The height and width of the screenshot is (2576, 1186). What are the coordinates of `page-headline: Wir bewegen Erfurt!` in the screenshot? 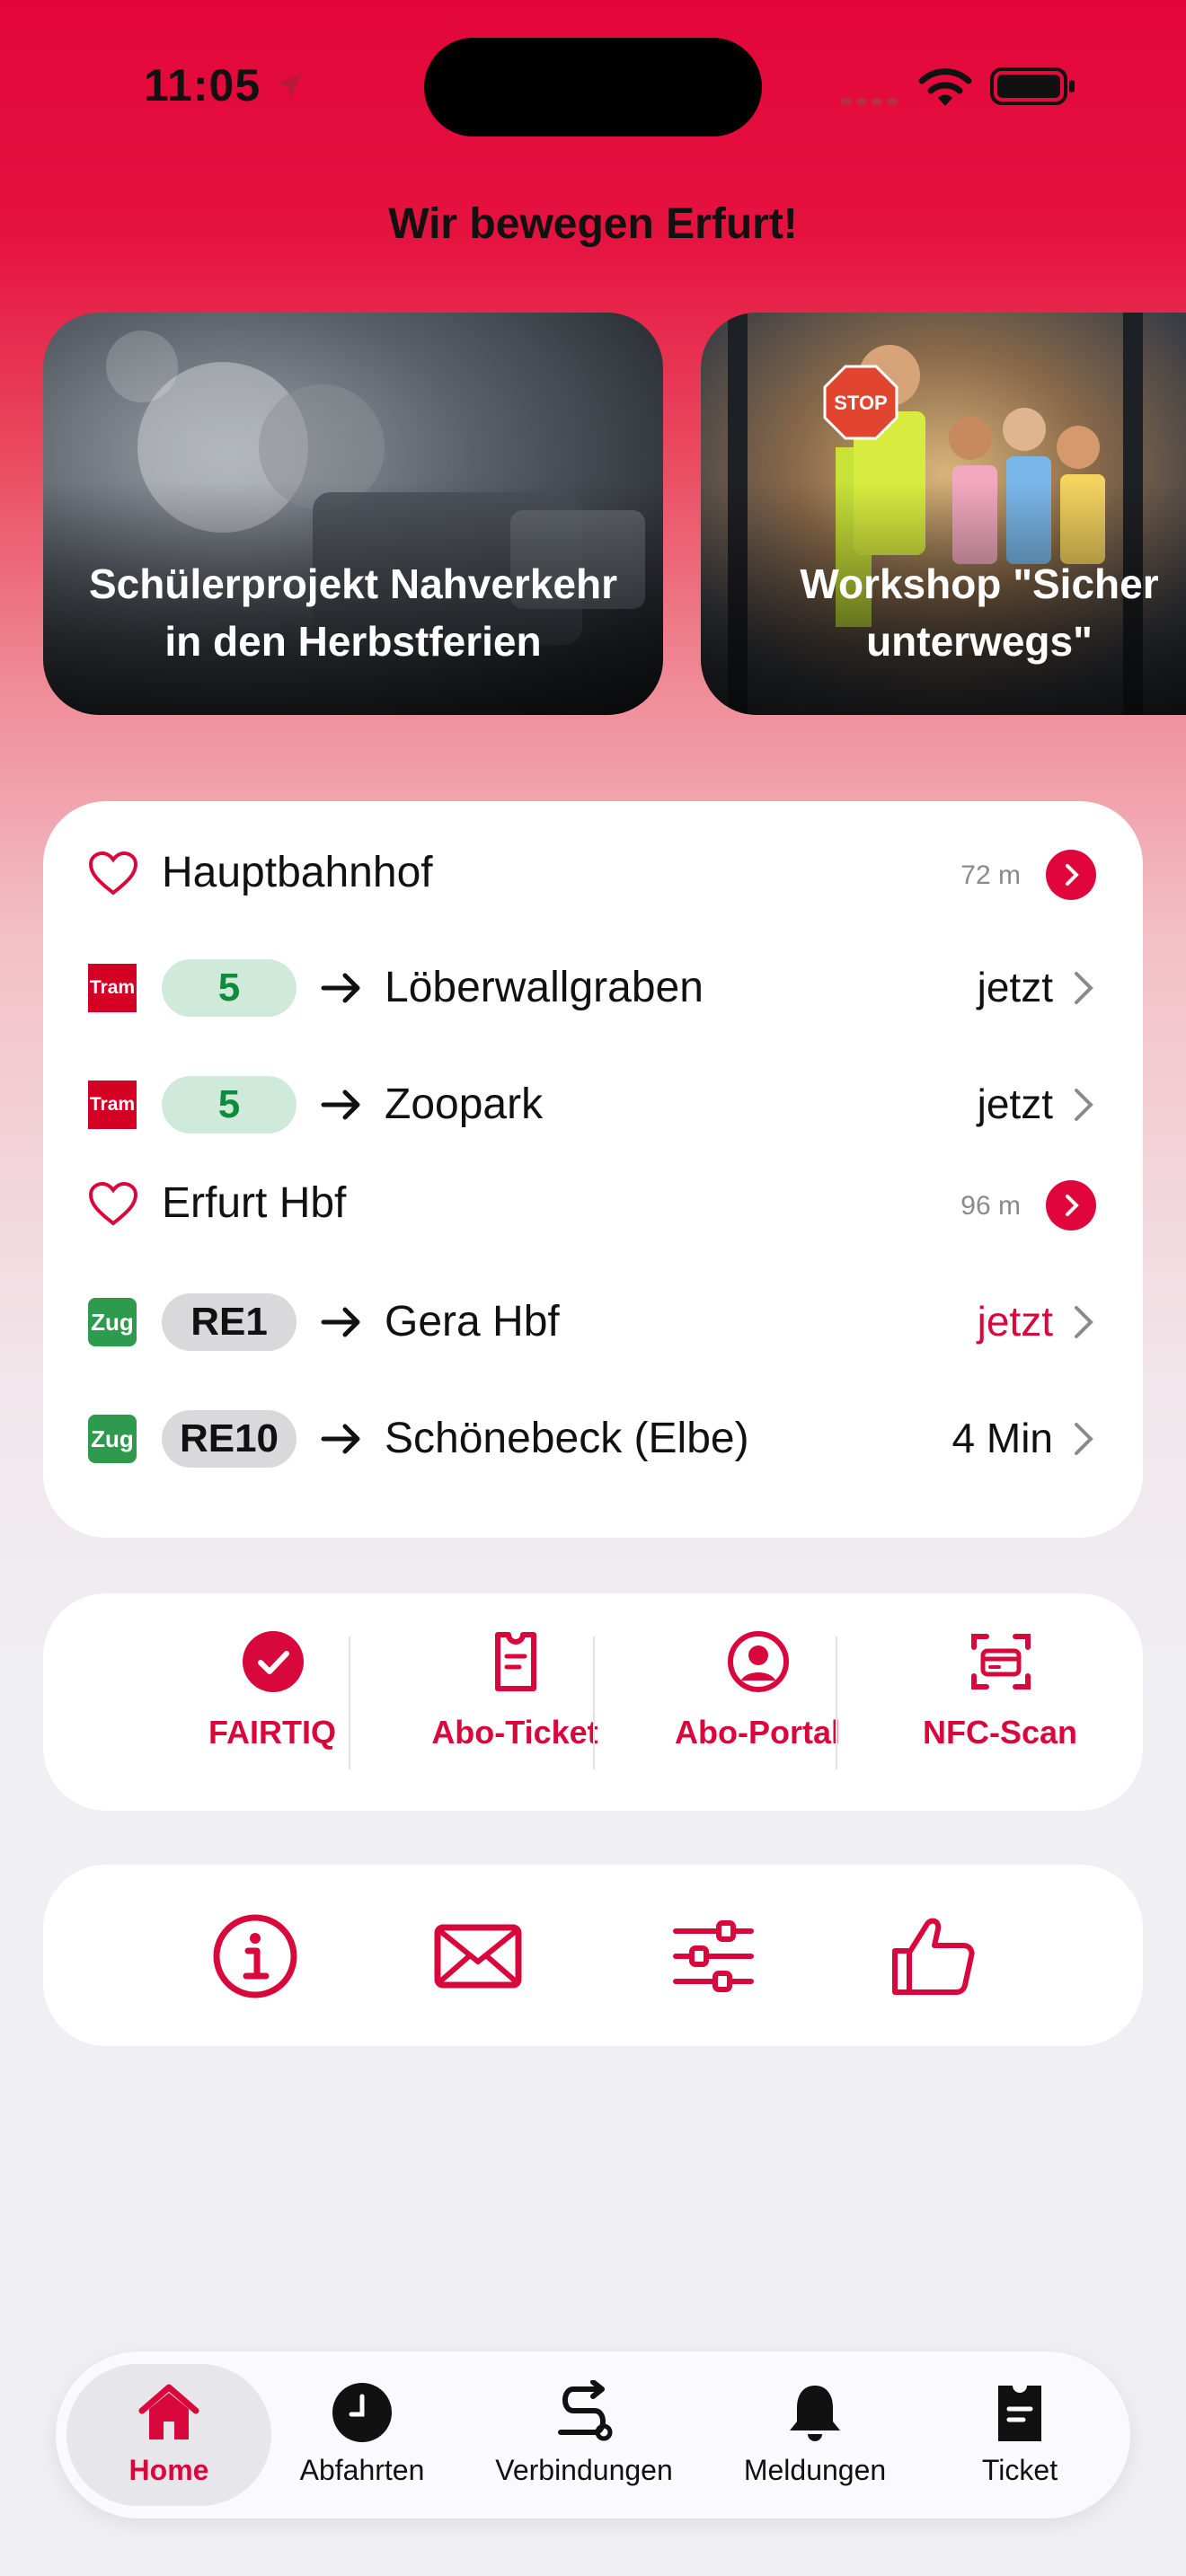 It's located at (593, 224).